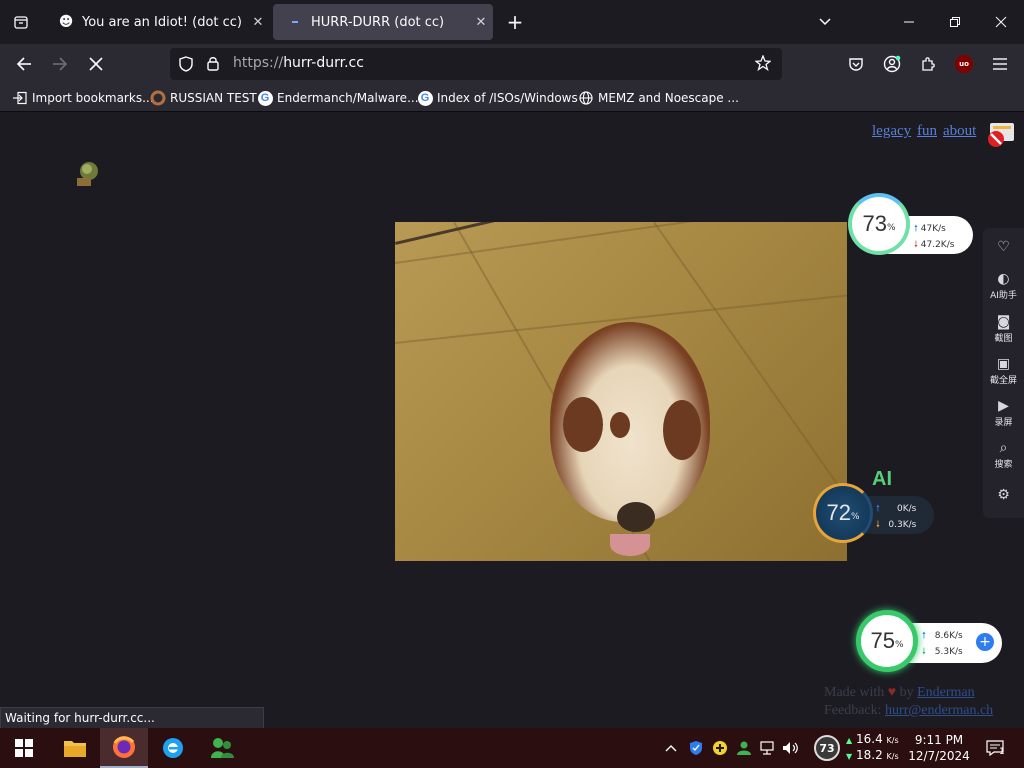 The width and height of the screenshot is (1024, 768). I want to click on new-tab-button: +, so click(515, 22).